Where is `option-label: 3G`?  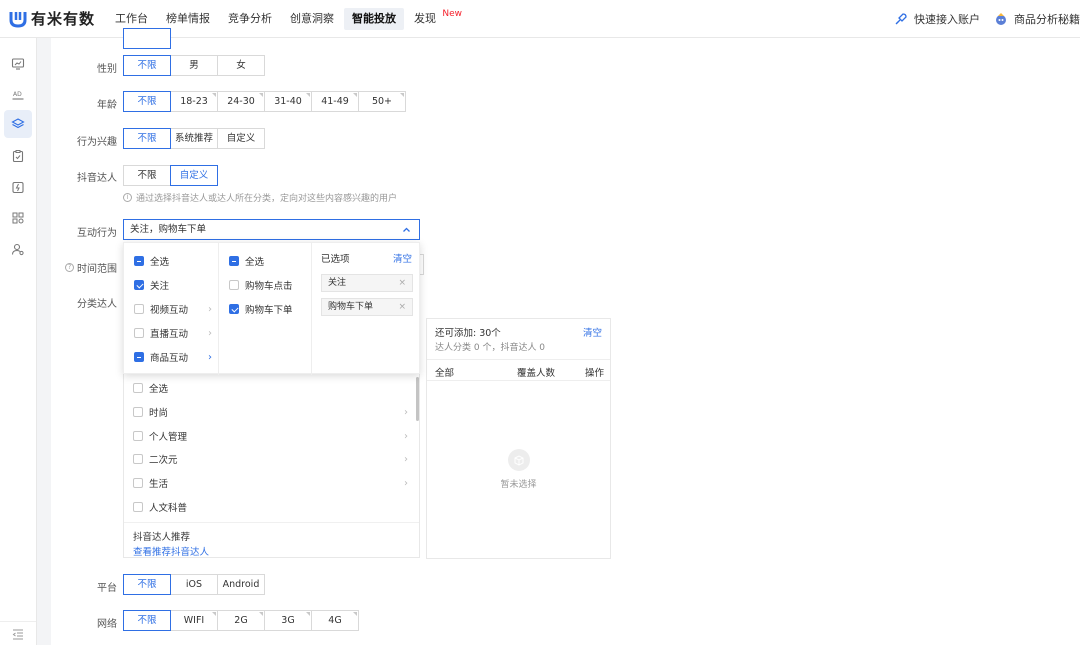 option-label: 3G is located at coordinates (288, 620).